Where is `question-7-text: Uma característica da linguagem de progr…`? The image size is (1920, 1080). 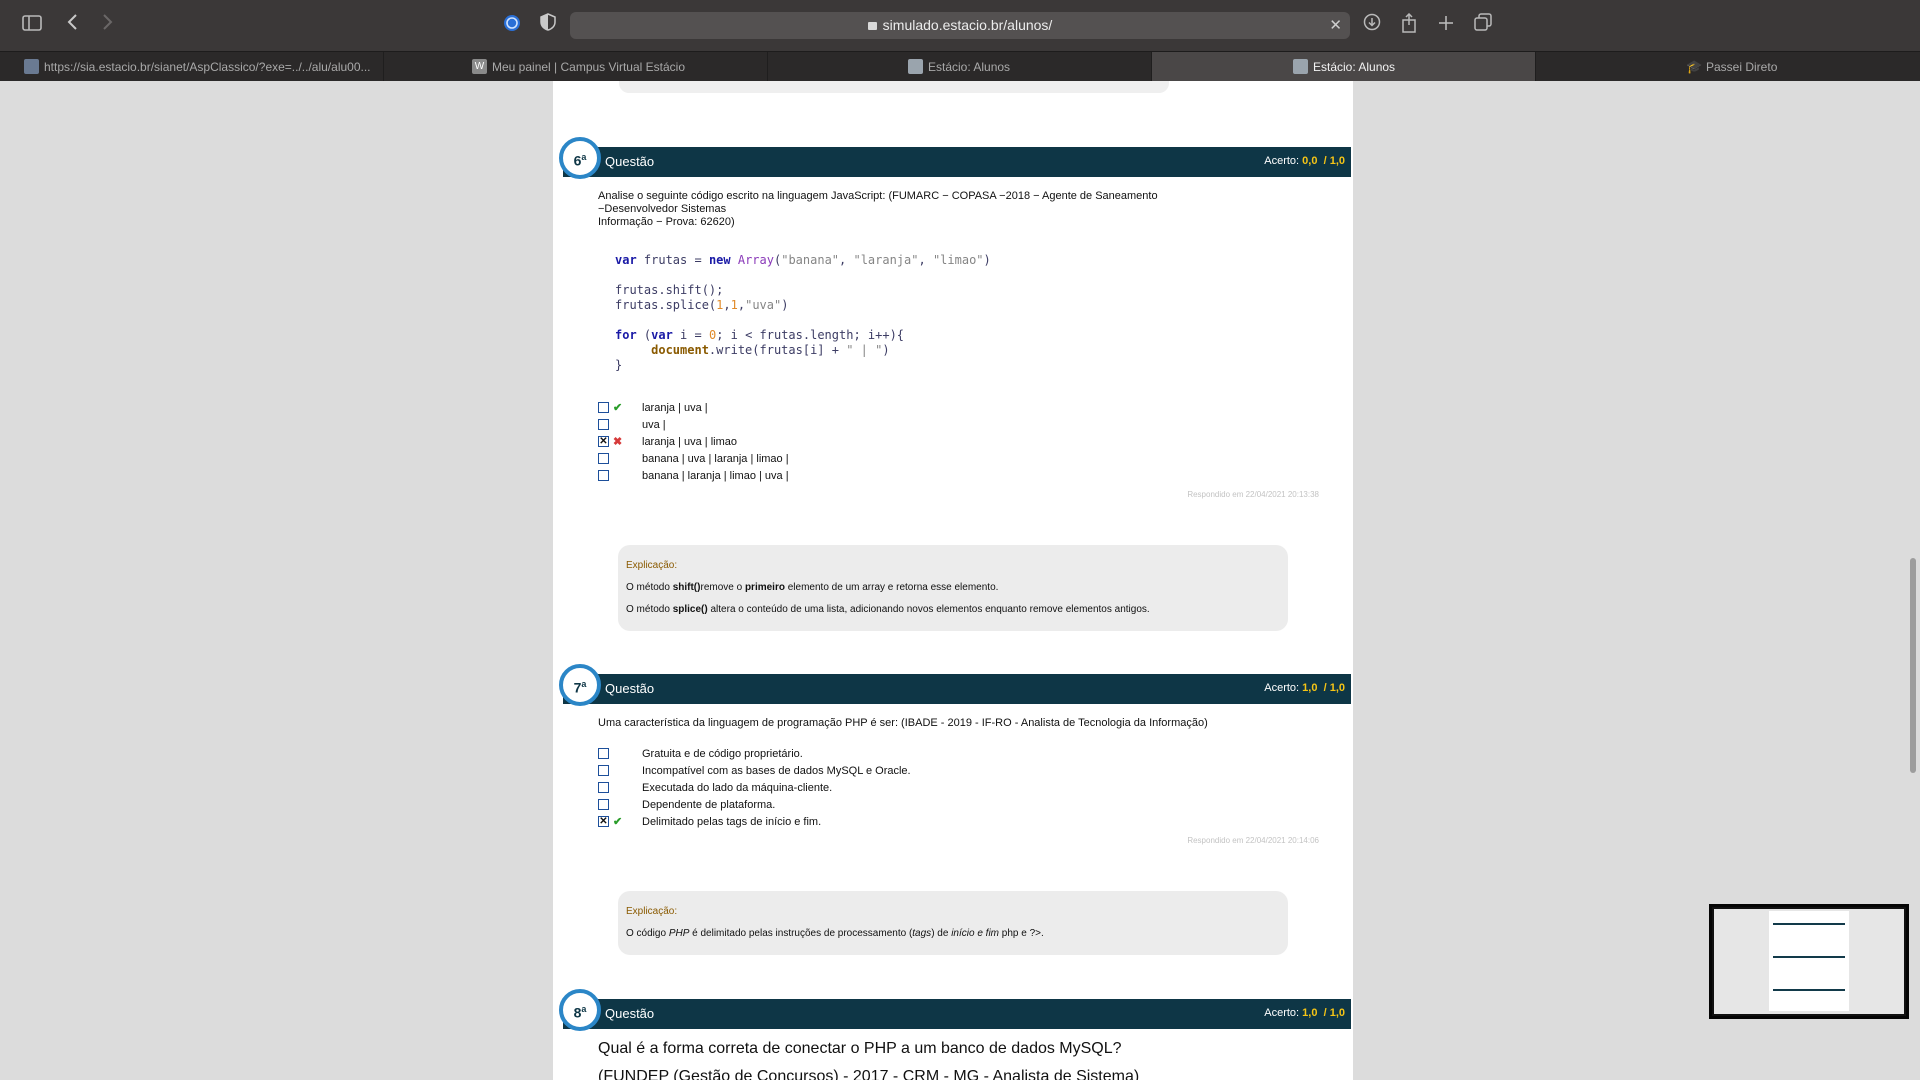
question-7-text: Uma característica da linguagem de progr… is located at coordinates (903, 723).